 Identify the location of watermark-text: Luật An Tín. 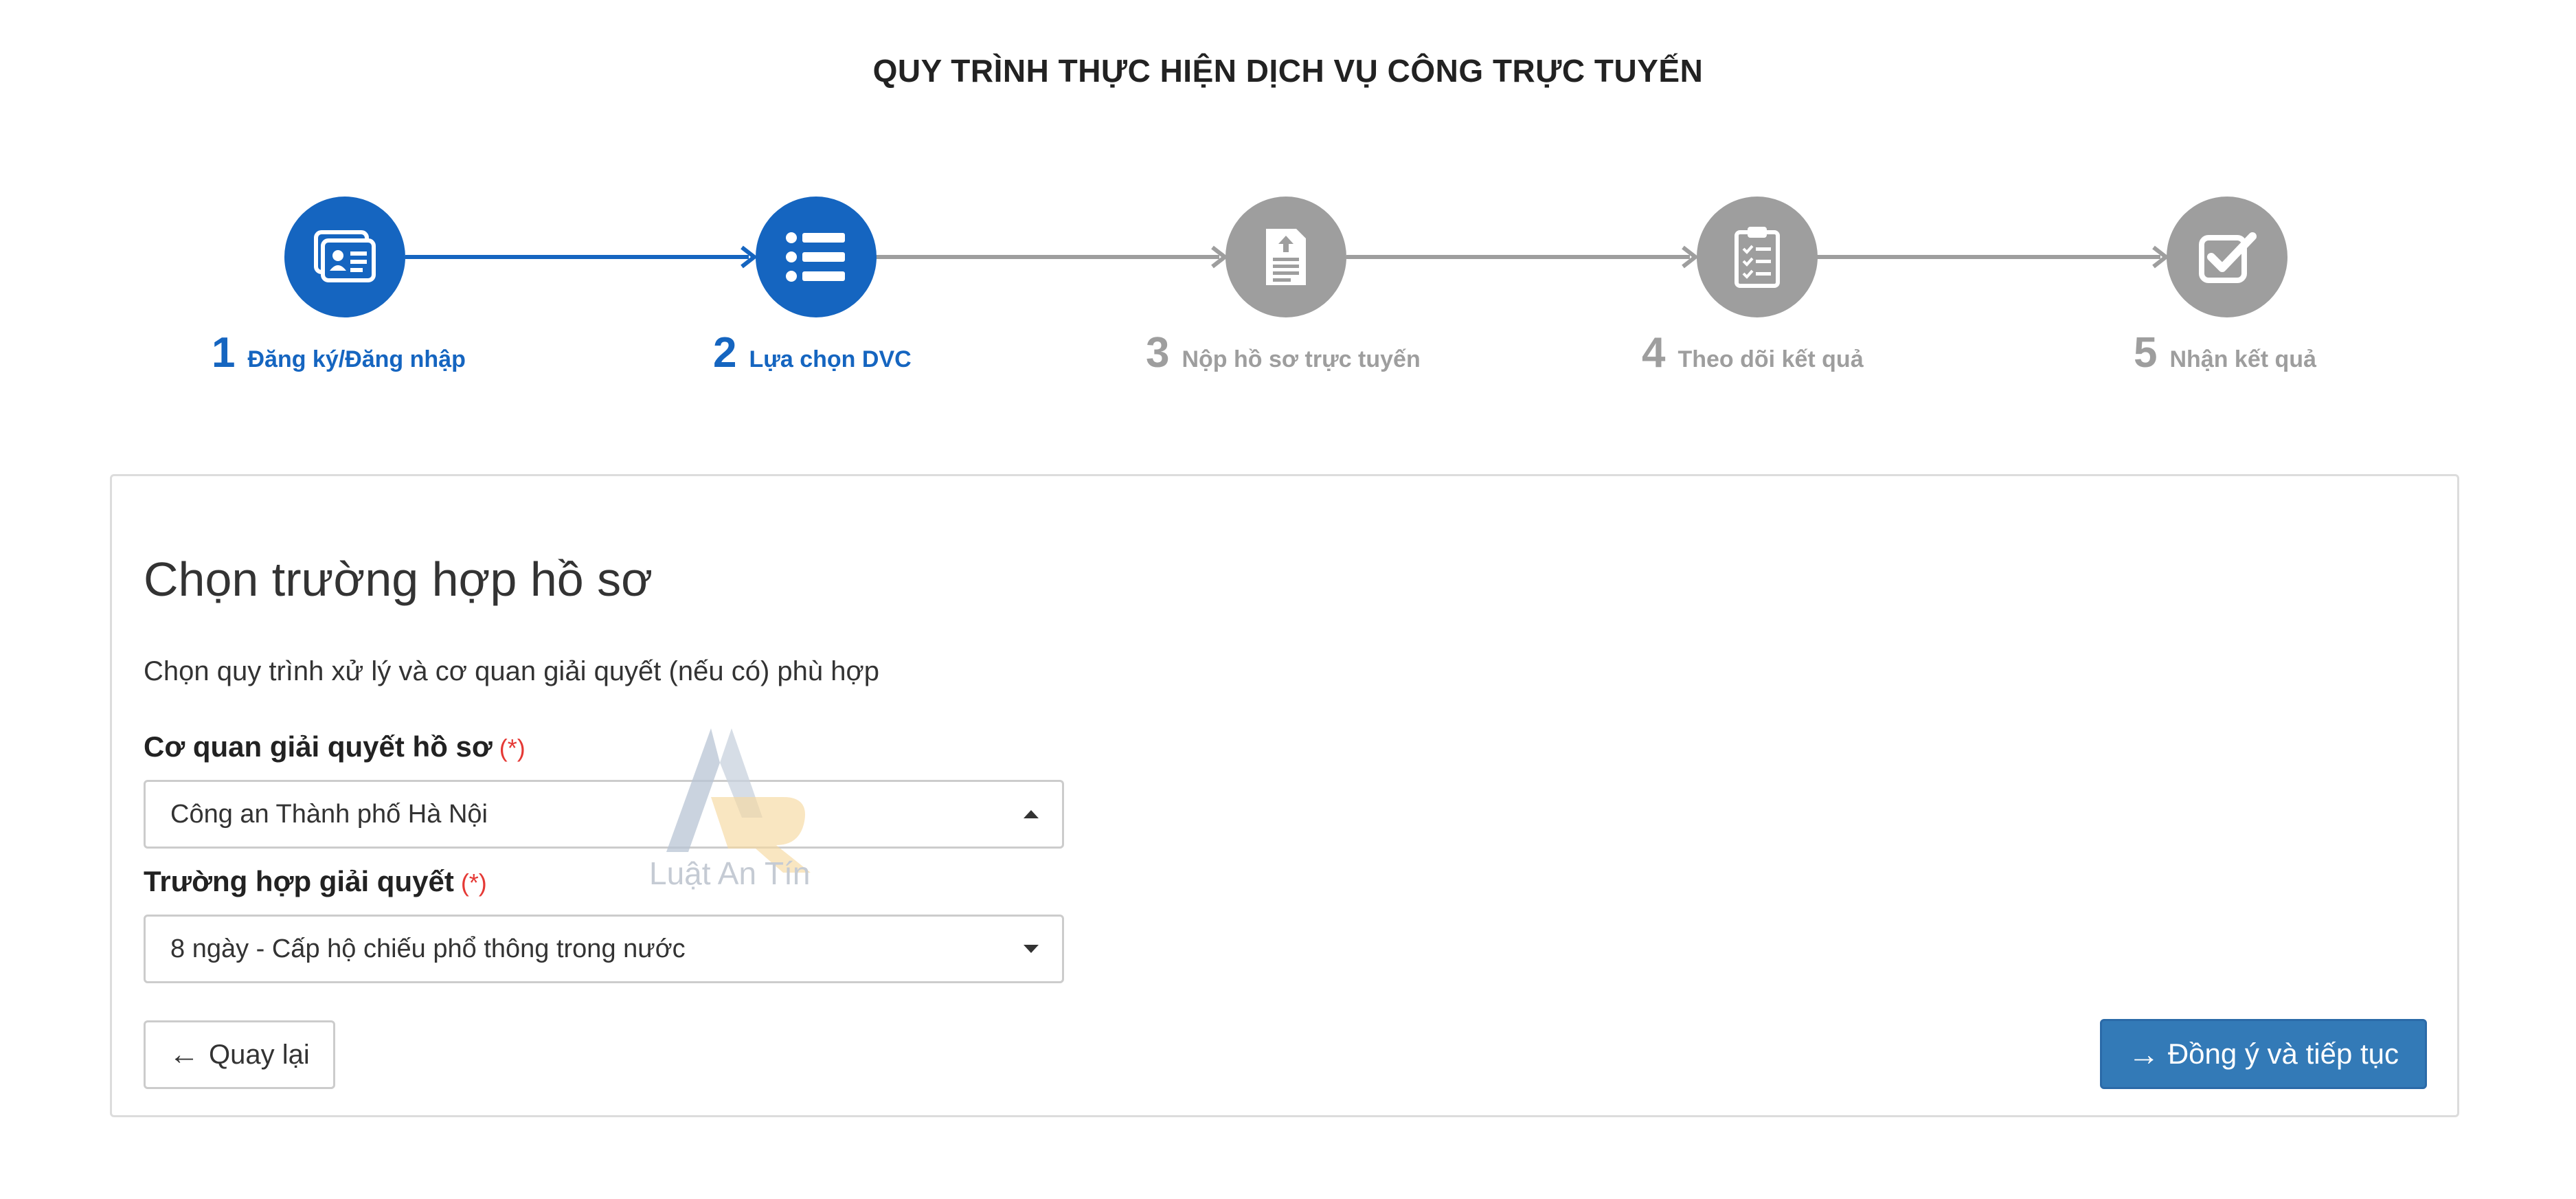
(730, 873).